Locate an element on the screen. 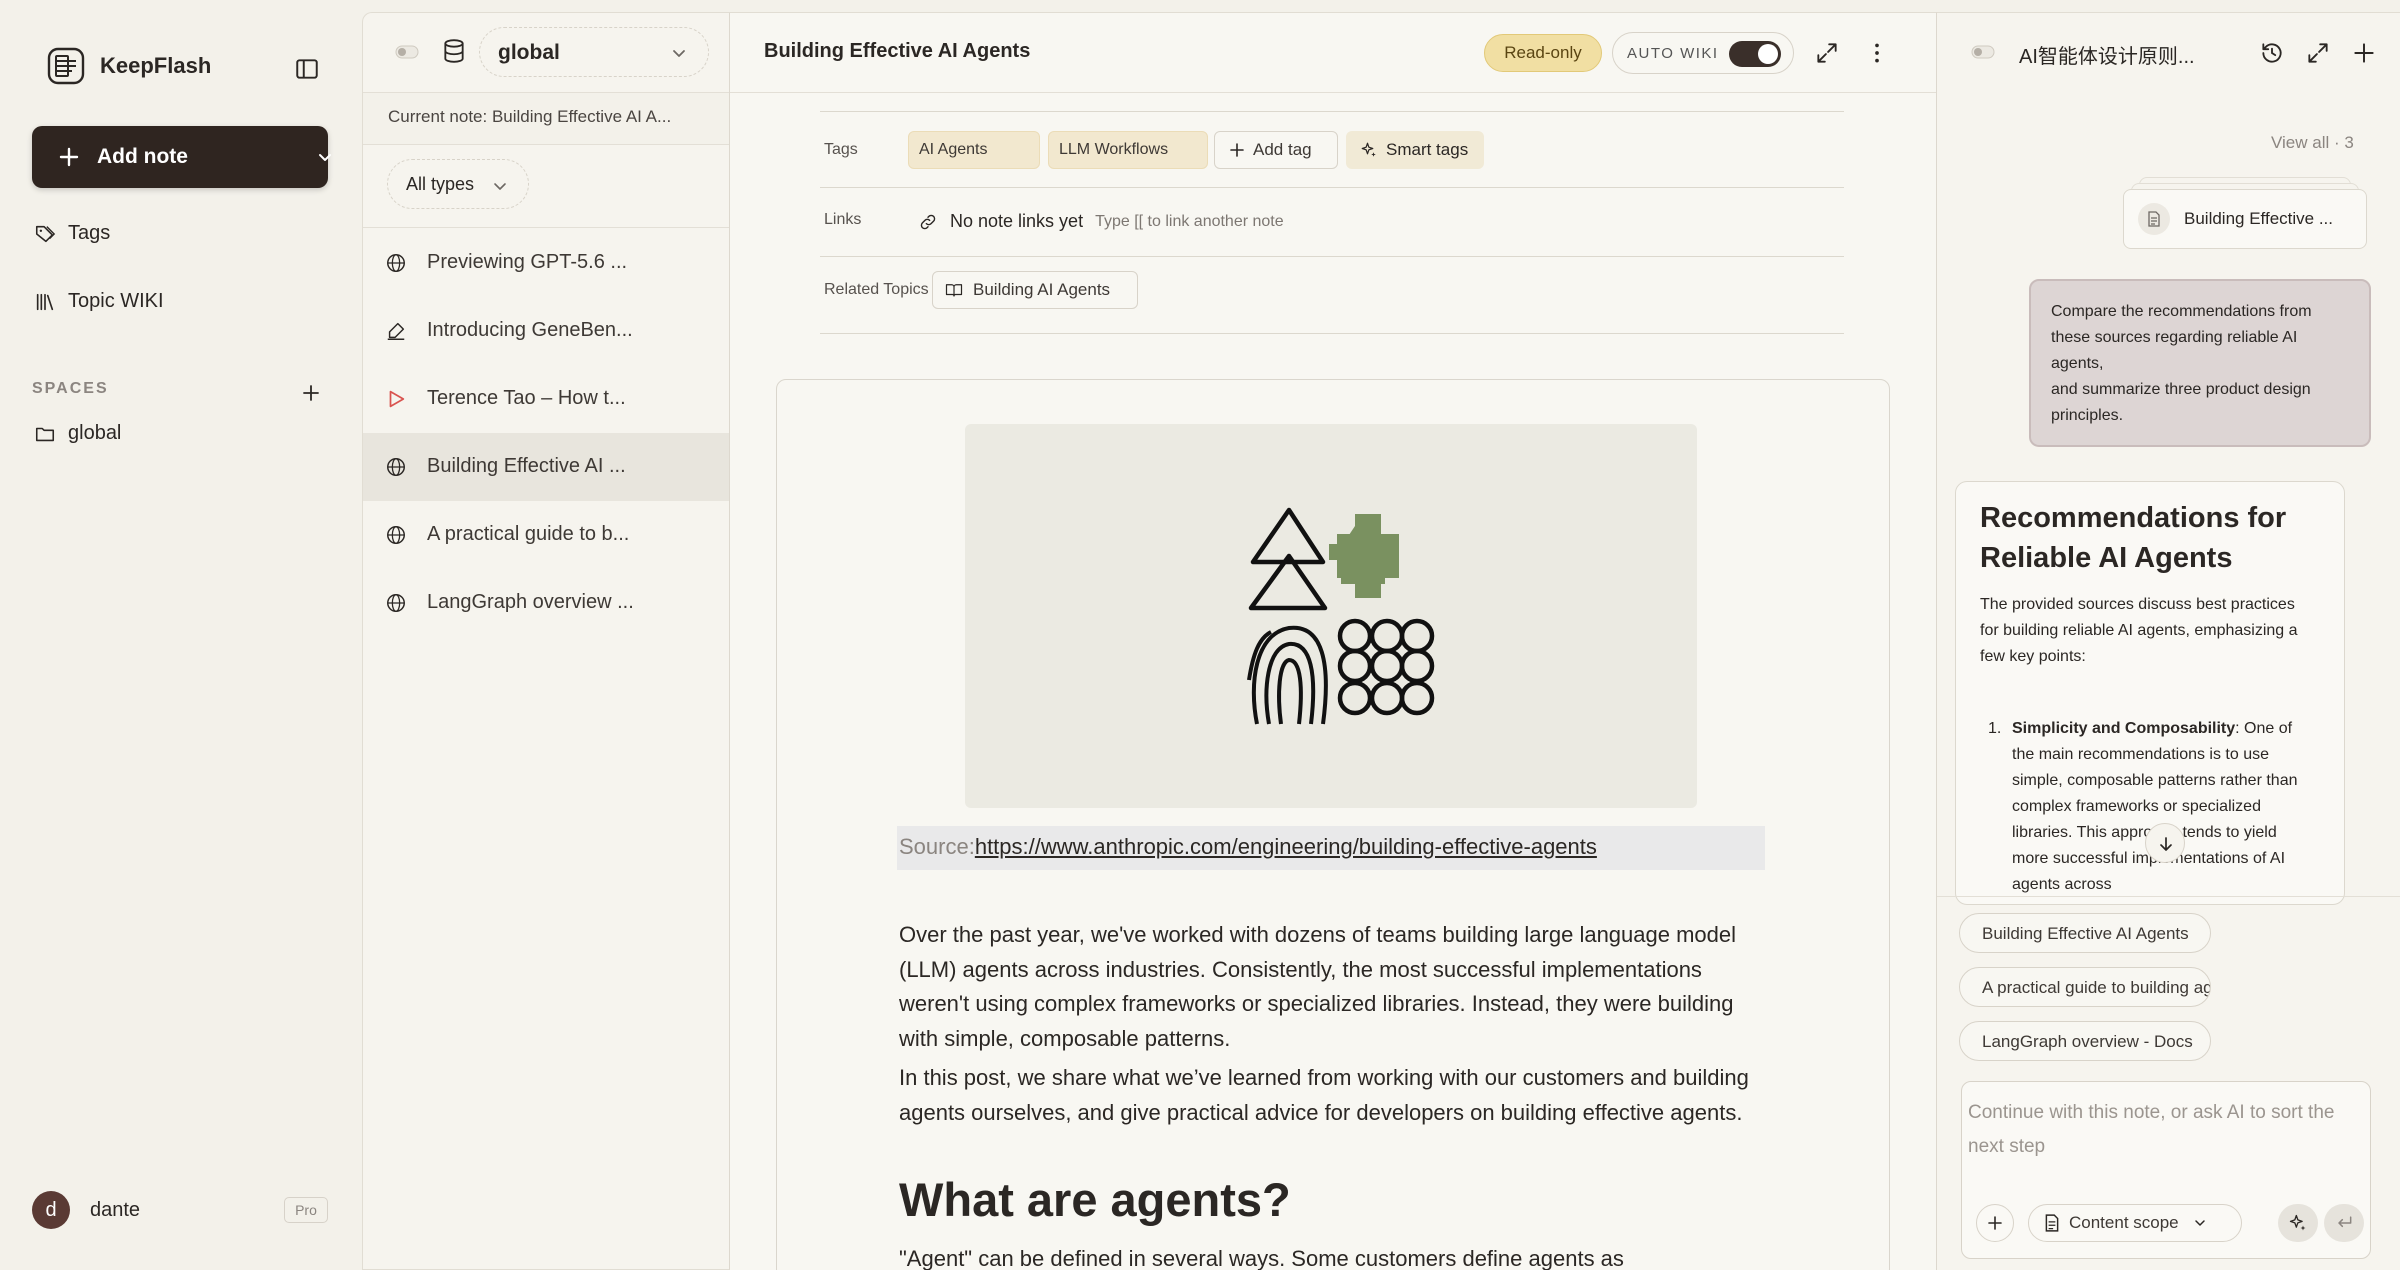  sparkles-icon is located at coordinates (2297, 1222).